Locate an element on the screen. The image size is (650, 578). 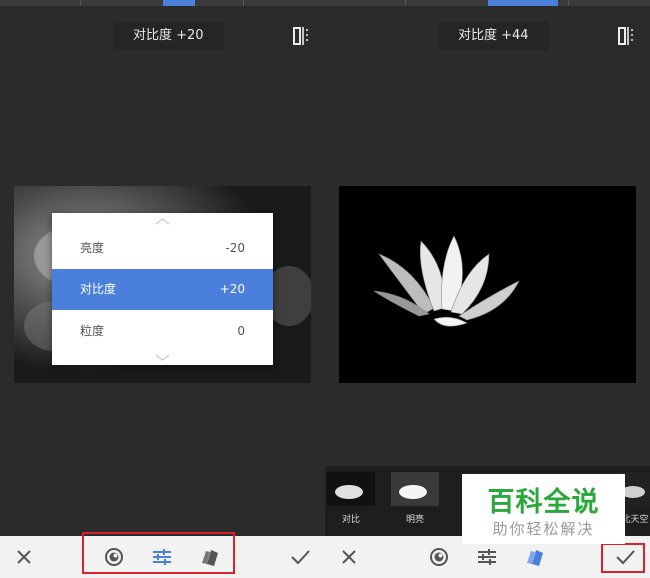
style-preset-contrast: 对比 is located at coordinates (351, 503).